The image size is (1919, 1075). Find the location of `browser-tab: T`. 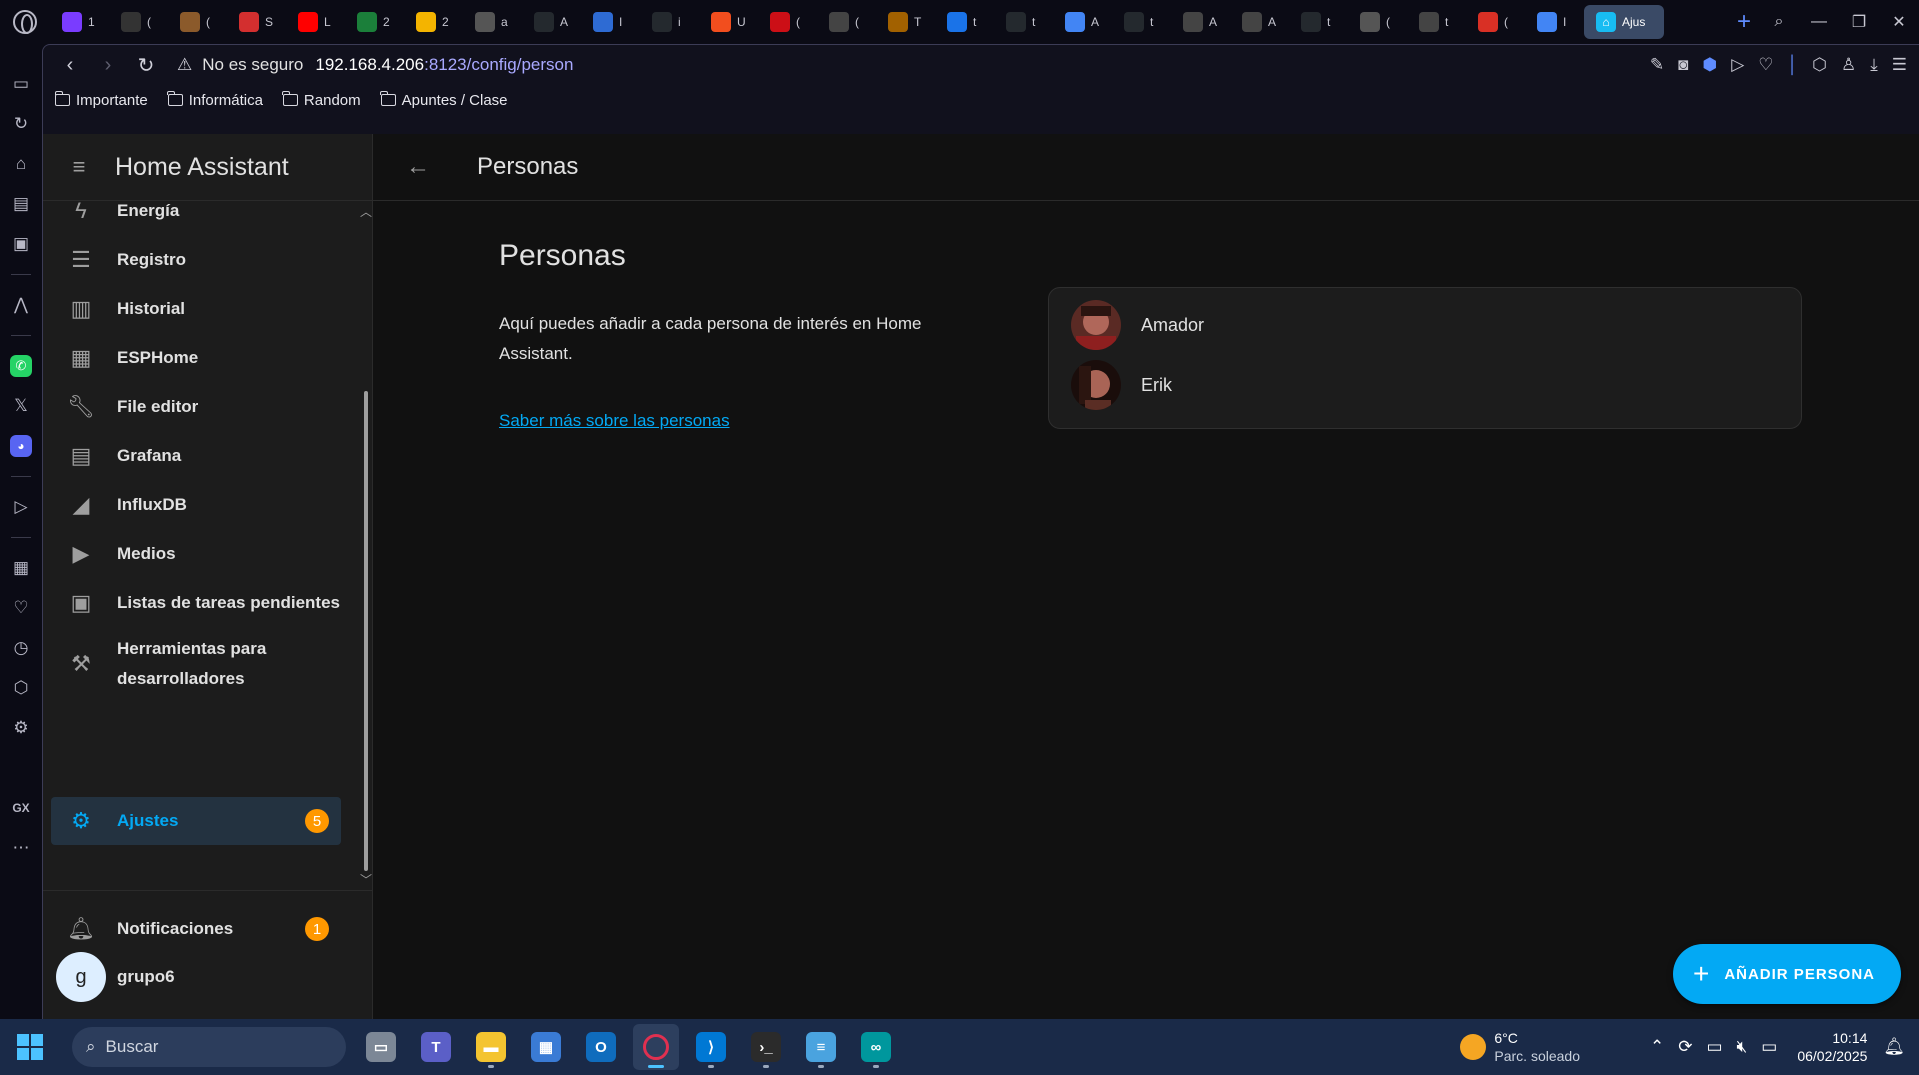

browser-tab: T is located at coordinates (905, 22).